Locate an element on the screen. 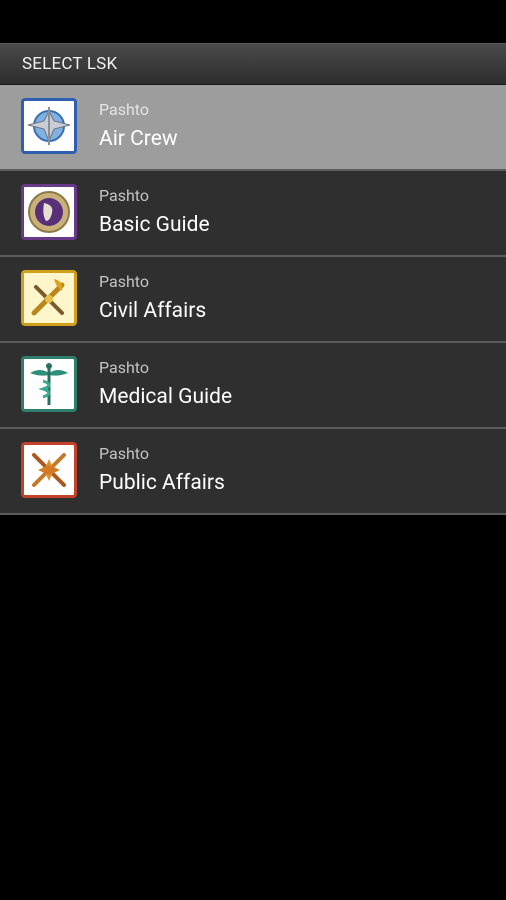  lsk-item-basic-guide: Pashto Basic Guide is located at coordinates (253, 214).